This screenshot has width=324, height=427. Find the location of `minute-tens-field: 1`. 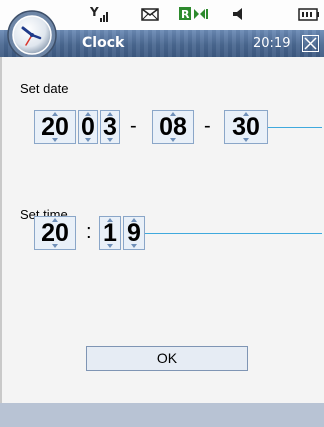

minute-tens-field: 1 is located at coordinates (110, 233).